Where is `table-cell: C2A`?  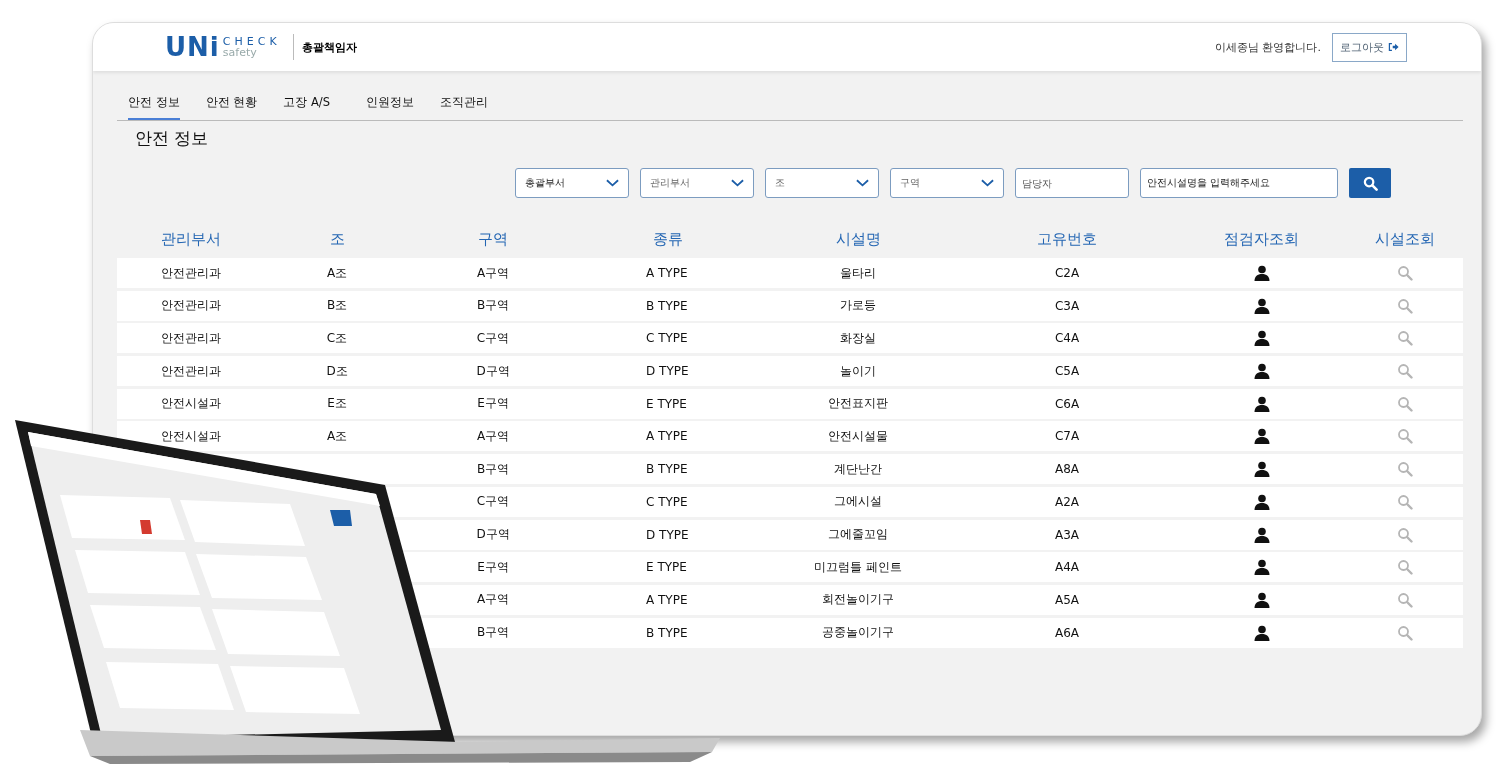
table-cell: C2A is located at coordinates (1067, 273).